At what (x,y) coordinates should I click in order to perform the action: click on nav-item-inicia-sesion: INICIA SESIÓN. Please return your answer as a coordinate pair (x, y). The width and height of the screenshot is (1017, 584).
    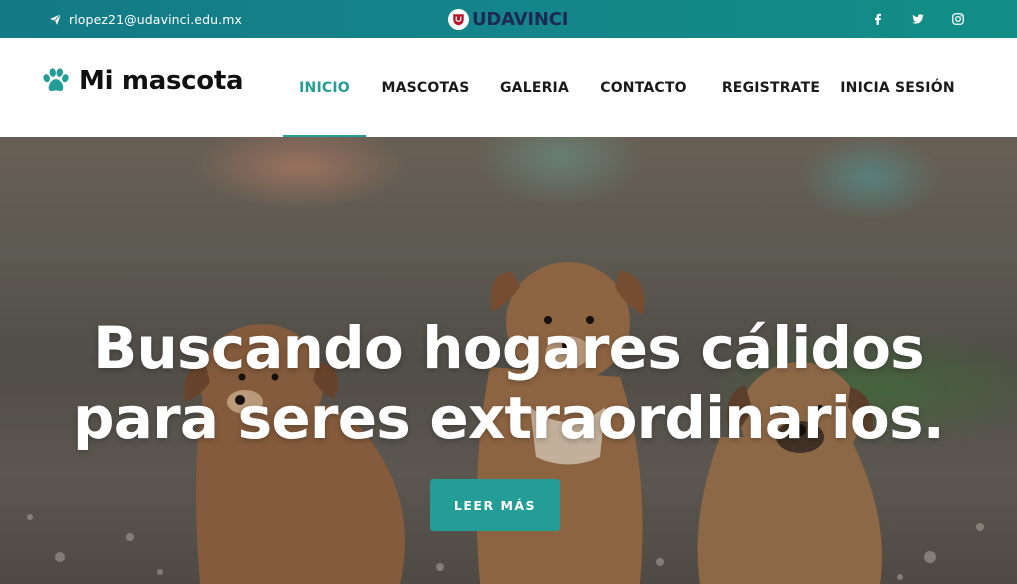
    Looking at the image, I should click on (897, 87).